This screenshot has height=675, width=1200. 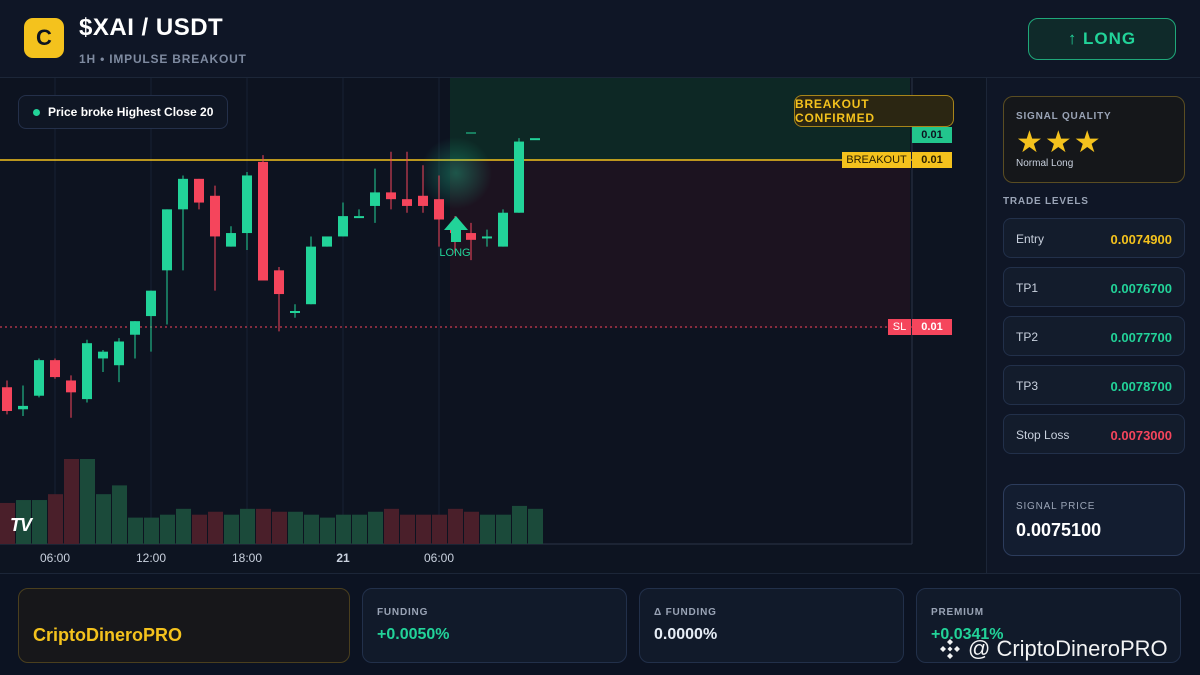 I want to click on time-axis-label: 21, so click(x=343, y=558).